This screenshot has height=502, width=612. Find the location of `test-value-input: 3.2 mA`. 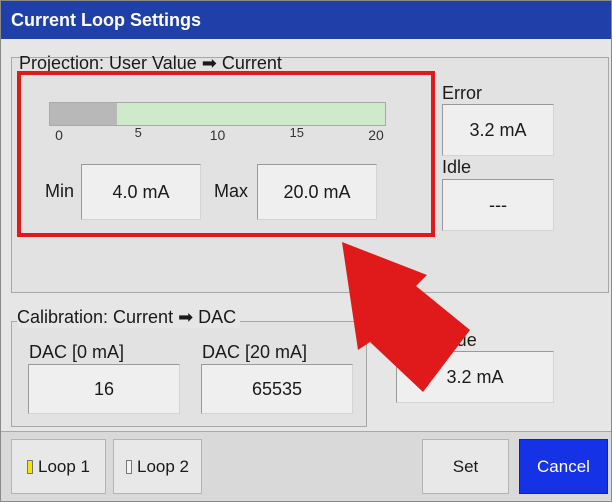

test-value-input: 3.2 mA is located at coordinates (475, 377).